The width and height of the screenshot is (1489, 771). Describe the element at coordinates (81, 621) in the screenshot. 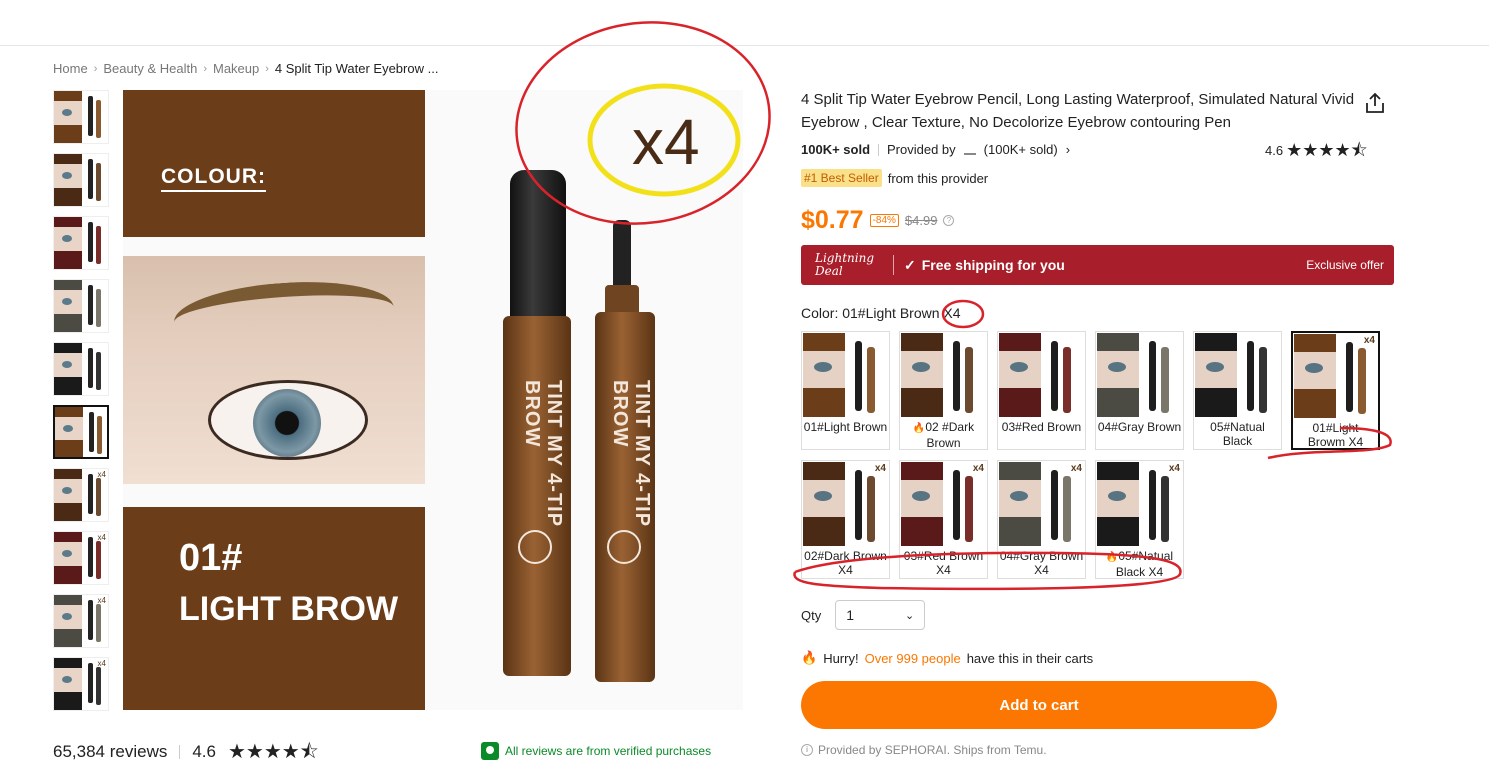

I see `thumbnail-9: x4` at that location.